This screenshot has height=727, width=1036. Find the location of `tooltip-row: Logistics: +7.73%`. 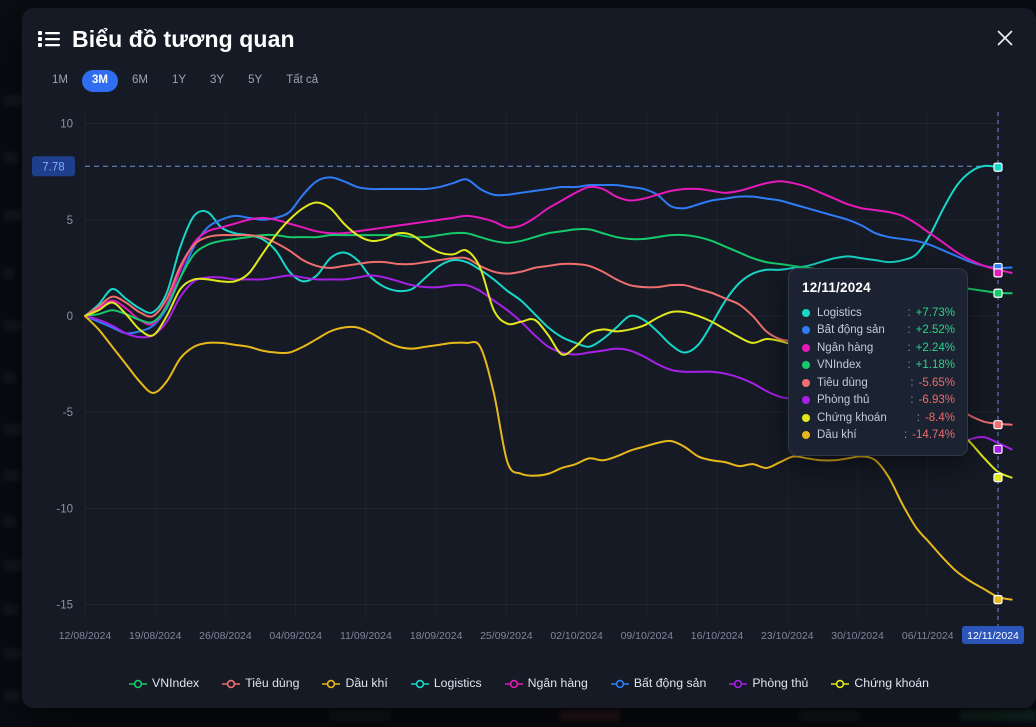

tooltip-row: Logistics: +7.73% is located at coordinates (878, 313).